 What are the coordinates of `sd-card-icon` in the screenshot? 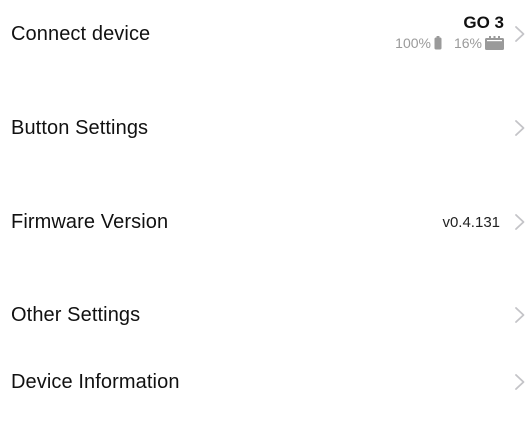 It's located at (494, 43).